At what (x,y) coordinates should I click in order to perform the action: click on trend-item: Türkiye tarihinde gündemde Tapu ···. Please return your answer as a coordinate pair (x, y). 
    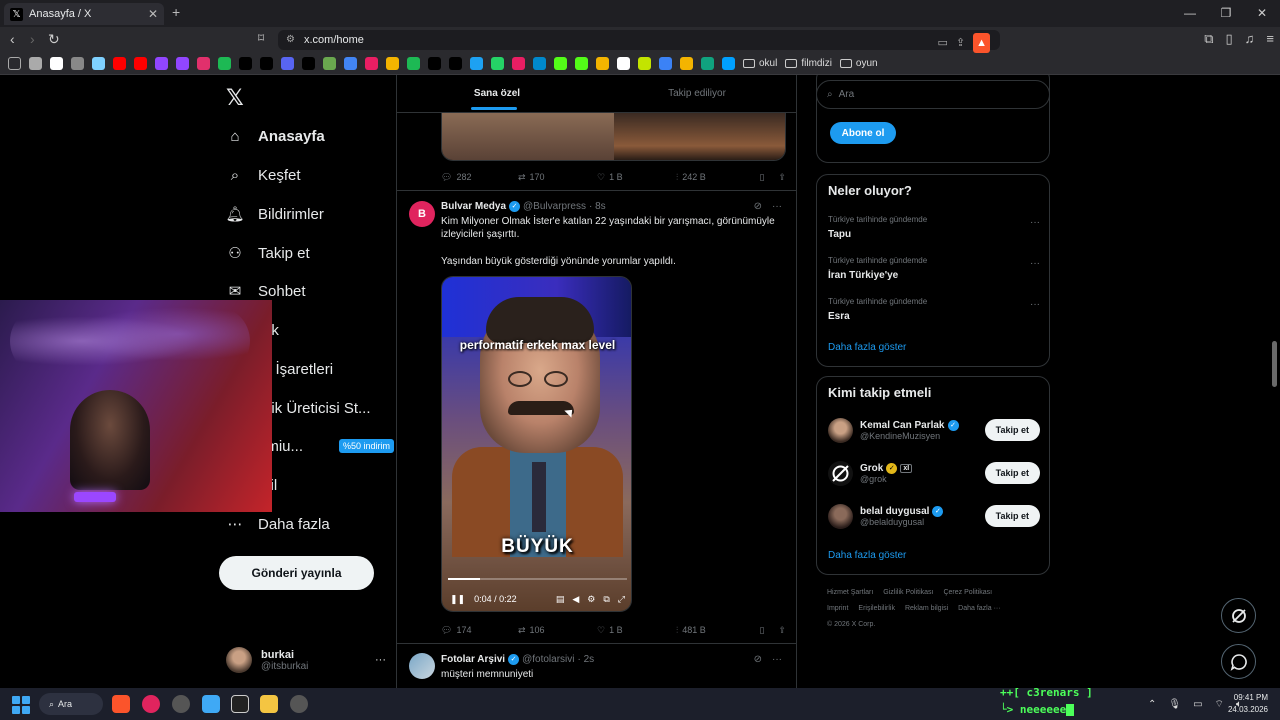
    Looking at the image, I should click on (934, 230).